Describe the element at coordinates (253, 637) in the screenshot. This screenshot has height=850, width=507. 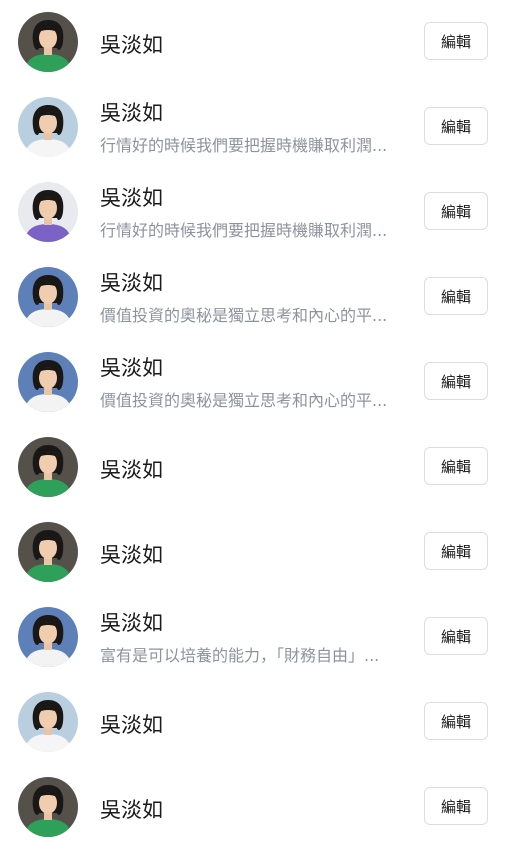
I see `list-item: 吳淡如富有是可以培養的能力，「財務自由」... 編輯` at that location.